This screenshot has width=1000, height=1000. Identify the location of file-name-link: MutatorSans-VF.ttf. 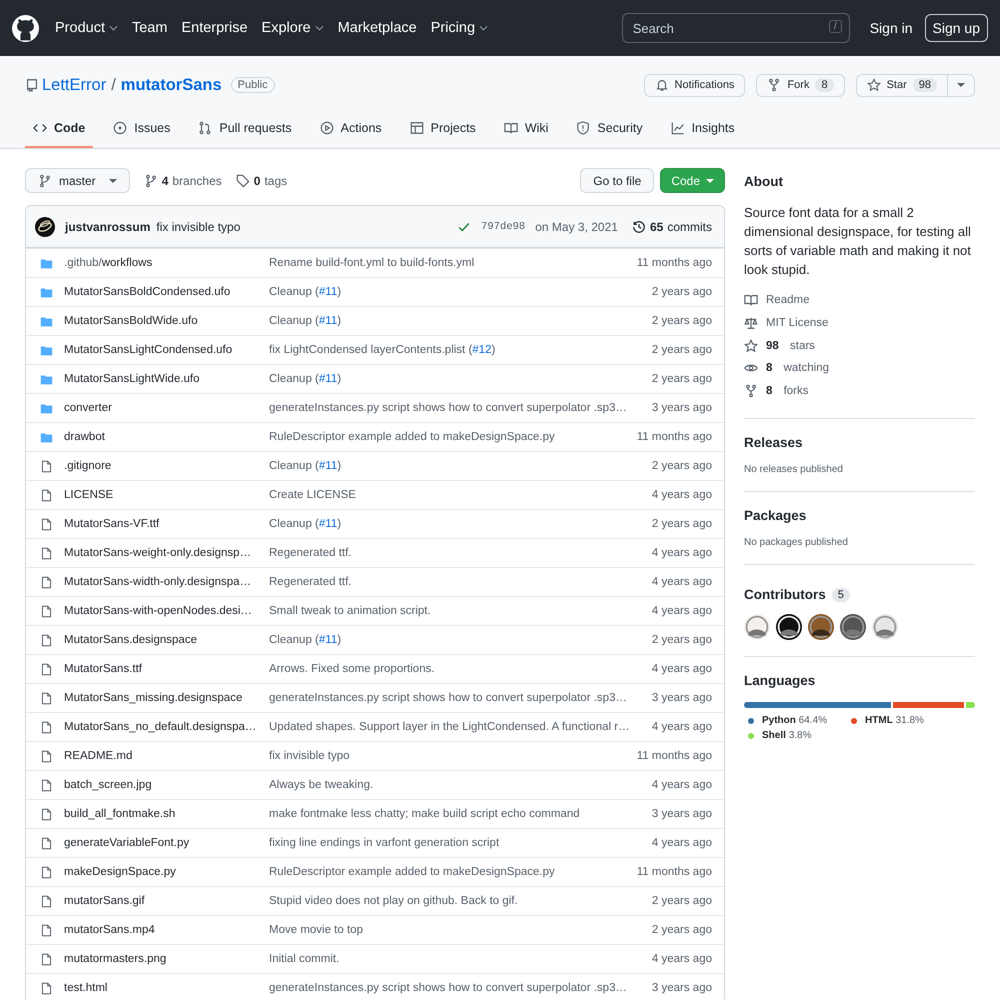
(165, 524).